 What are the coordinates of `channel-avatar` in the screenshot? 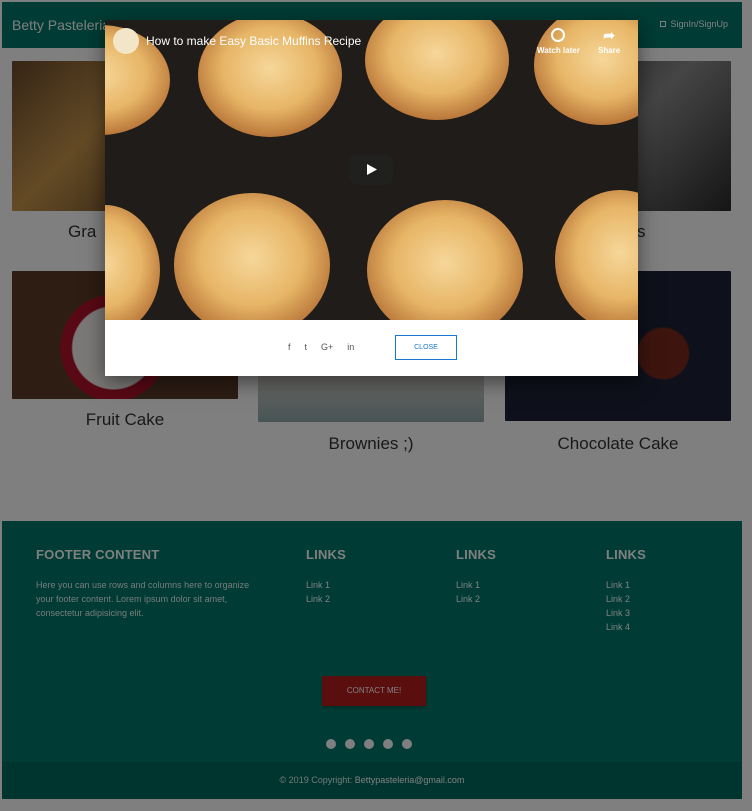 It's located at (126, 41).